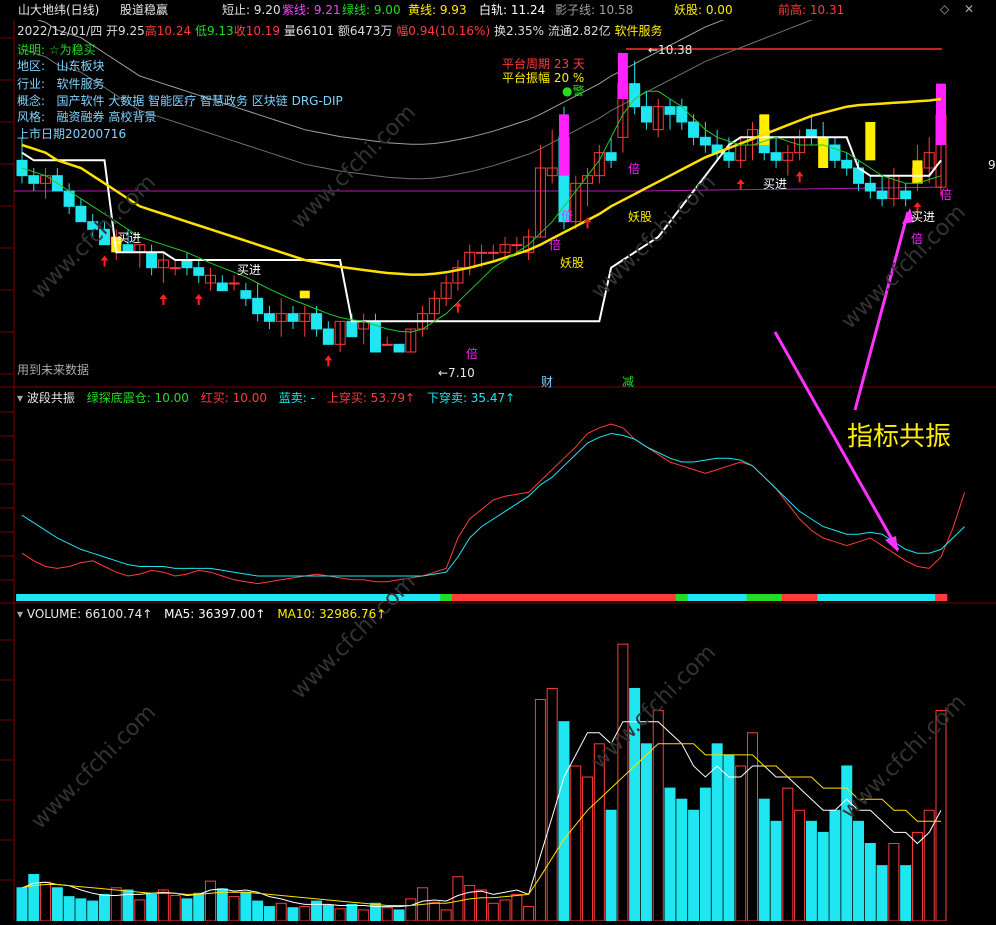 The width and height of the screenshot is (996, 925). What do you see at coordinates (628, 382) in the screenshot?
I see `jian-marker: 减` at bounding box center [628, 382].